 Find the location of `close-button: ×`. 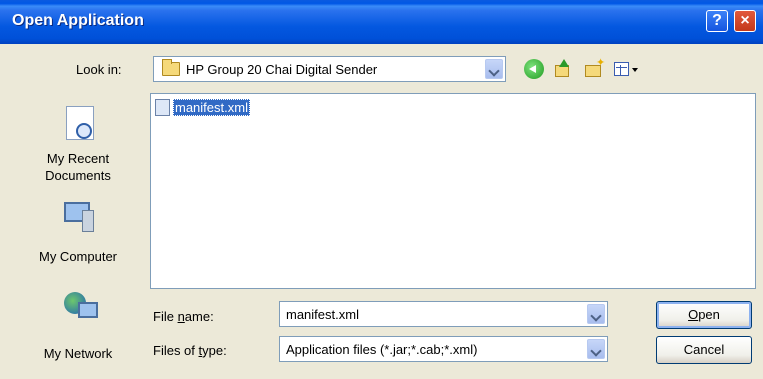

close-button: × is located at coordinates (745, 21).